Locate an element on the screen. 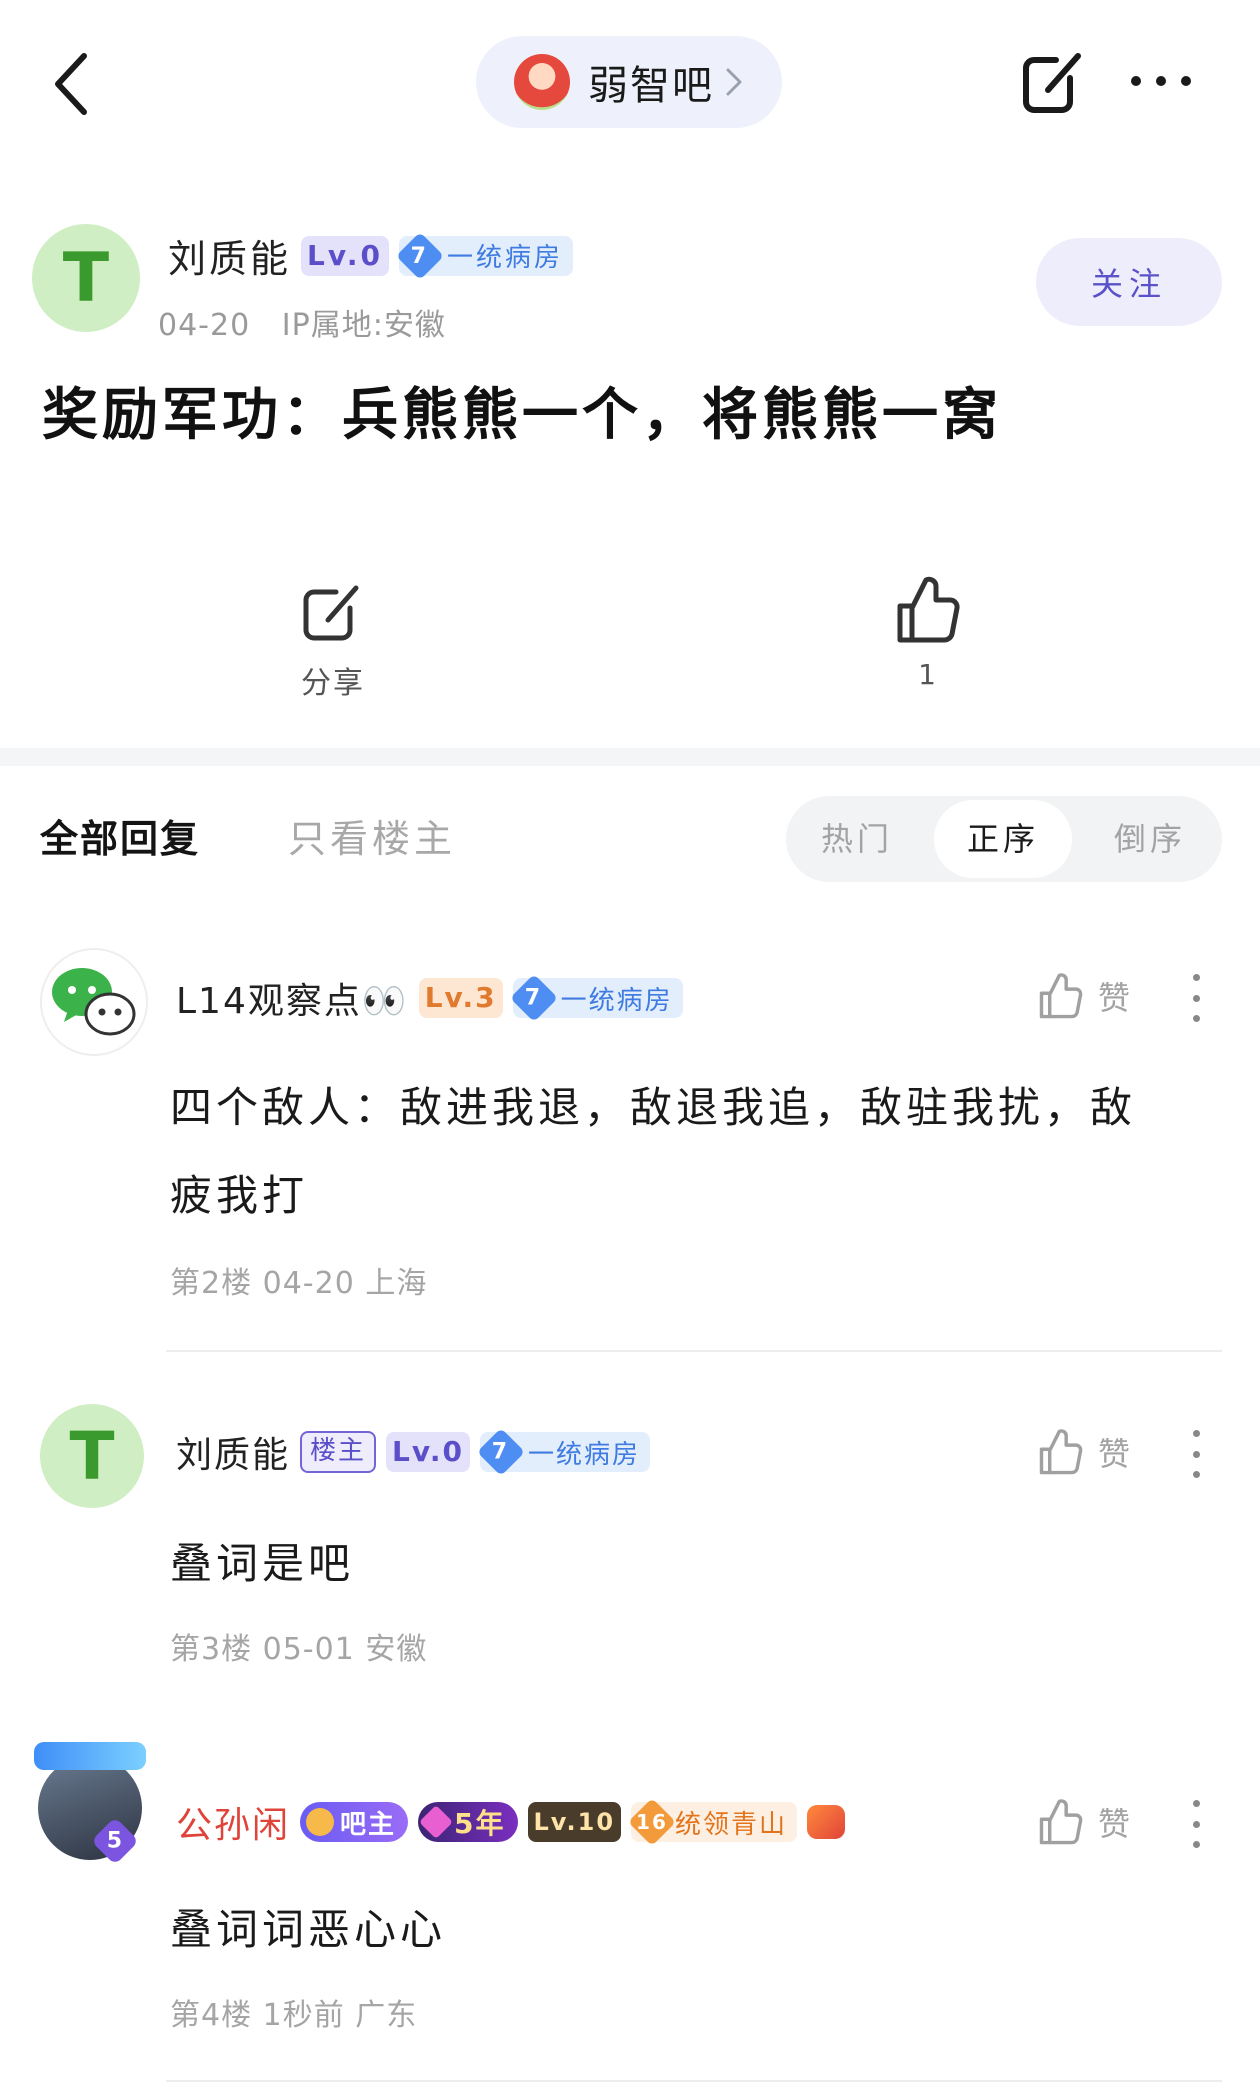 The image size is (1260, 2089). back-arrow-icon is located at coordinates (76, 84).